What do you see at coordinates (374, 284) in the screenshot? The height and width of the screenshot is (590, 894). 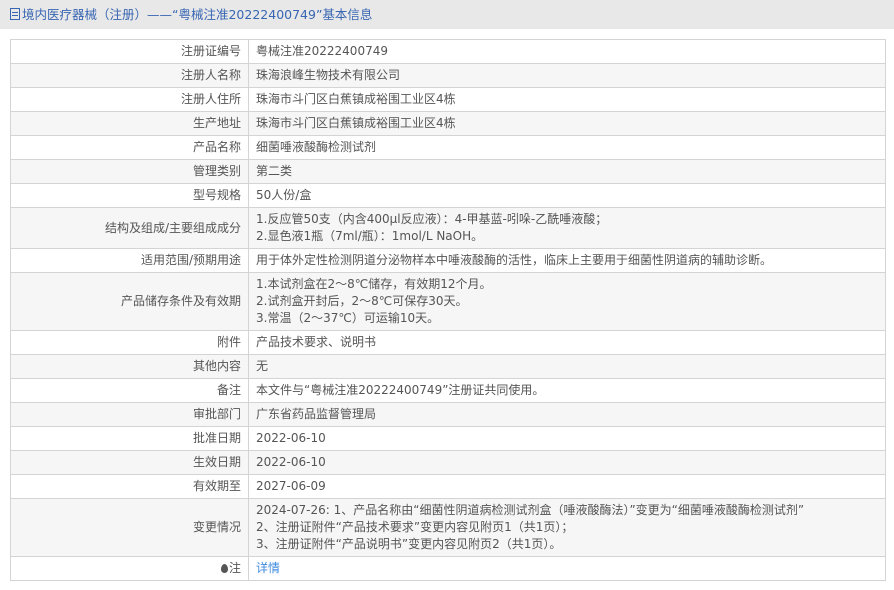 I see `value-line: 1.本试剂盒在2～8℃储存，有效期12个月。` at bounding box center [374, 284].